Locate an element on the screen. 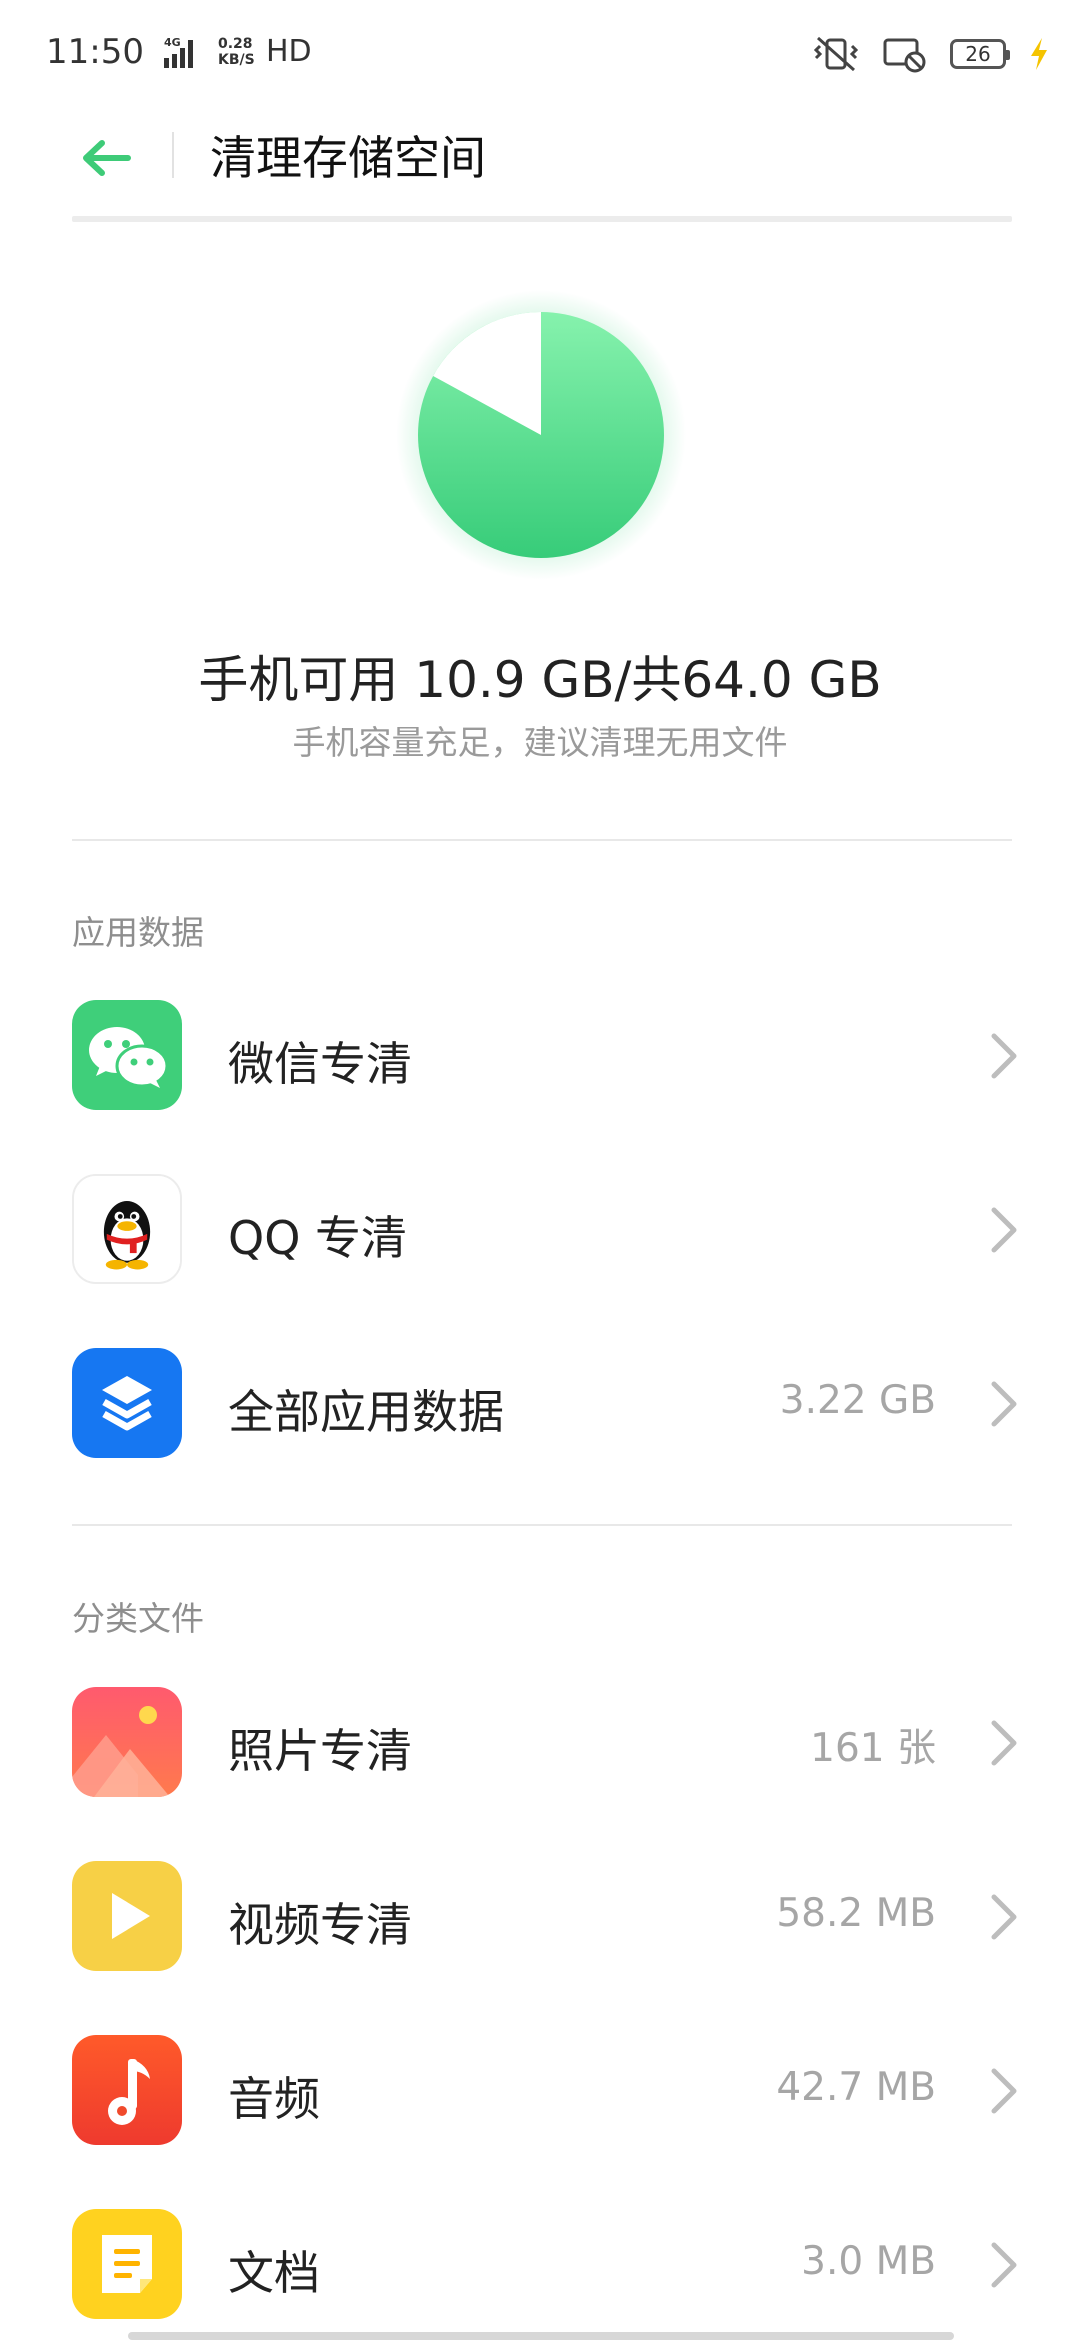 The width and height of the screenshot is (1080, 2340). list-item-label: 音频 is located at coordinates (274, 2099).